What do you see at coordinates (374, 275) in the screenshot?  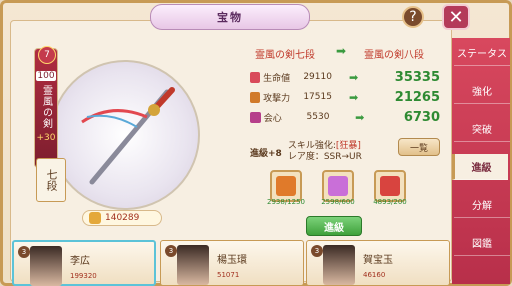 I see `character-power: 46160` at bounding box center [374, 275].